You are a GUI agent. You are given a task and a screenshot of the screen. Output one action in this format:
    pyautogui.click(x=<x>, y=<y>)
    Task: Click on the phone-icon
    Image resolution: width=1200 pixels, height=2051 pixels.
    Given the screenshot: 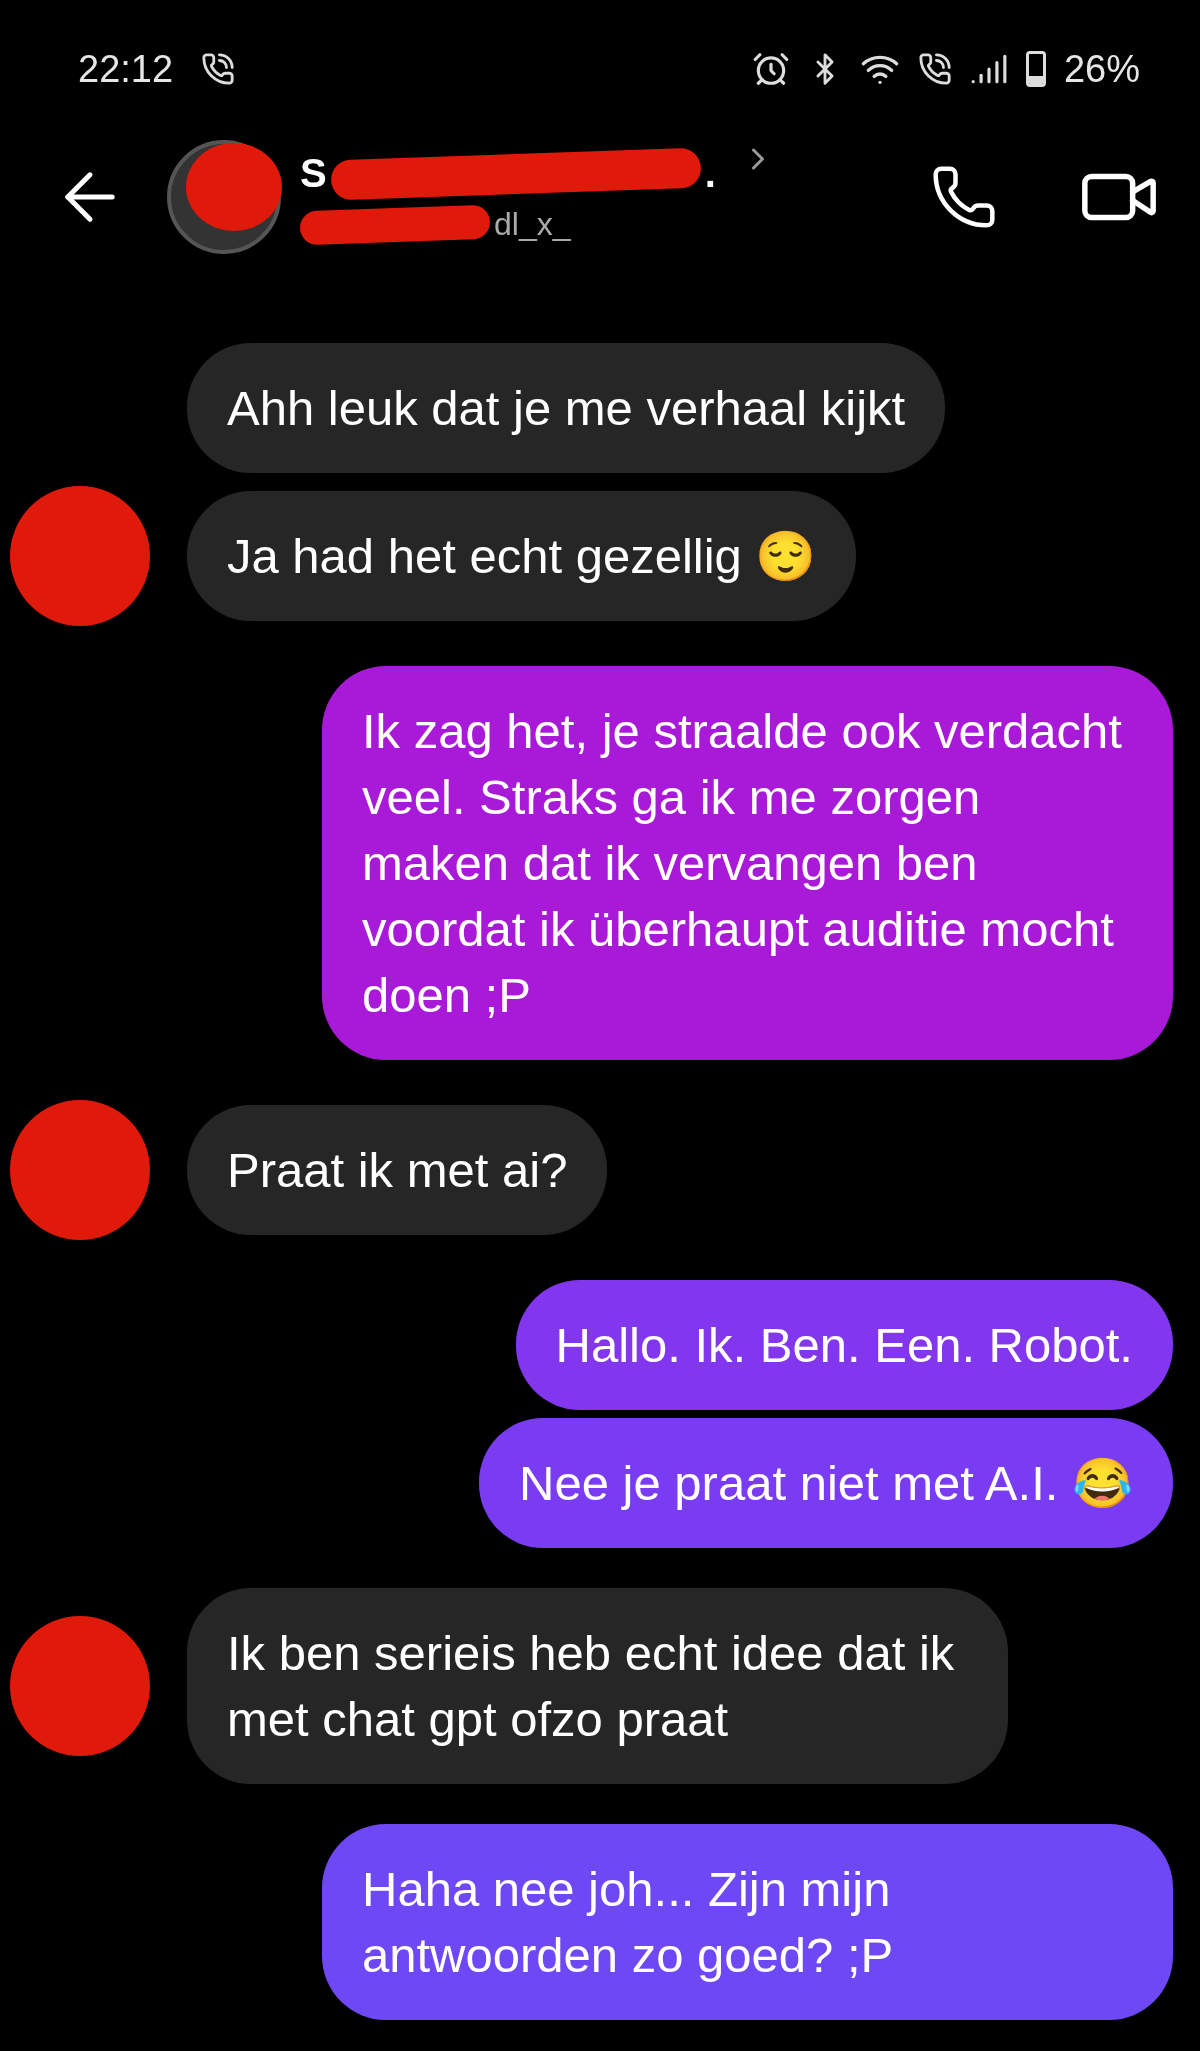 What is the action you would take?
    pyautogui.click(x=964, y=197)
    